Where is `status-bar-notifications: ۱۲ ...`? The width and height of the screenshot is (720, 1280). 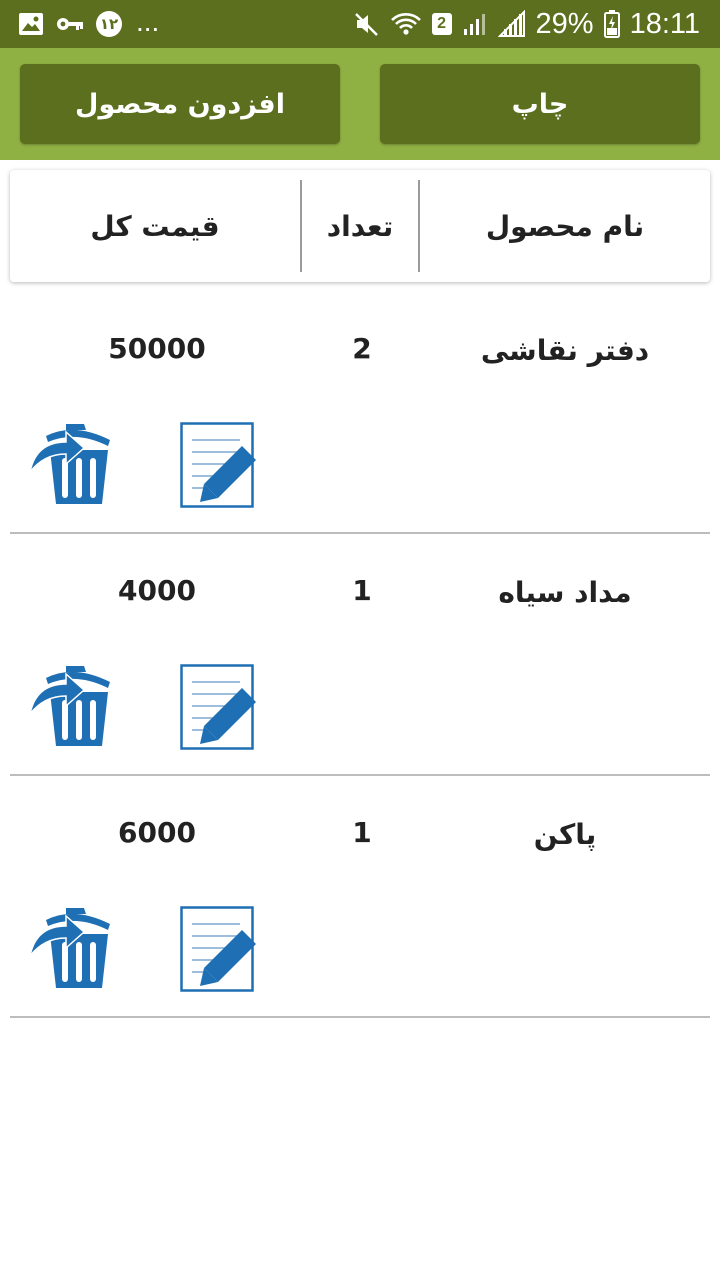 status-bar-notifications: ۱۲ ... is located at coordinates (89, 23).